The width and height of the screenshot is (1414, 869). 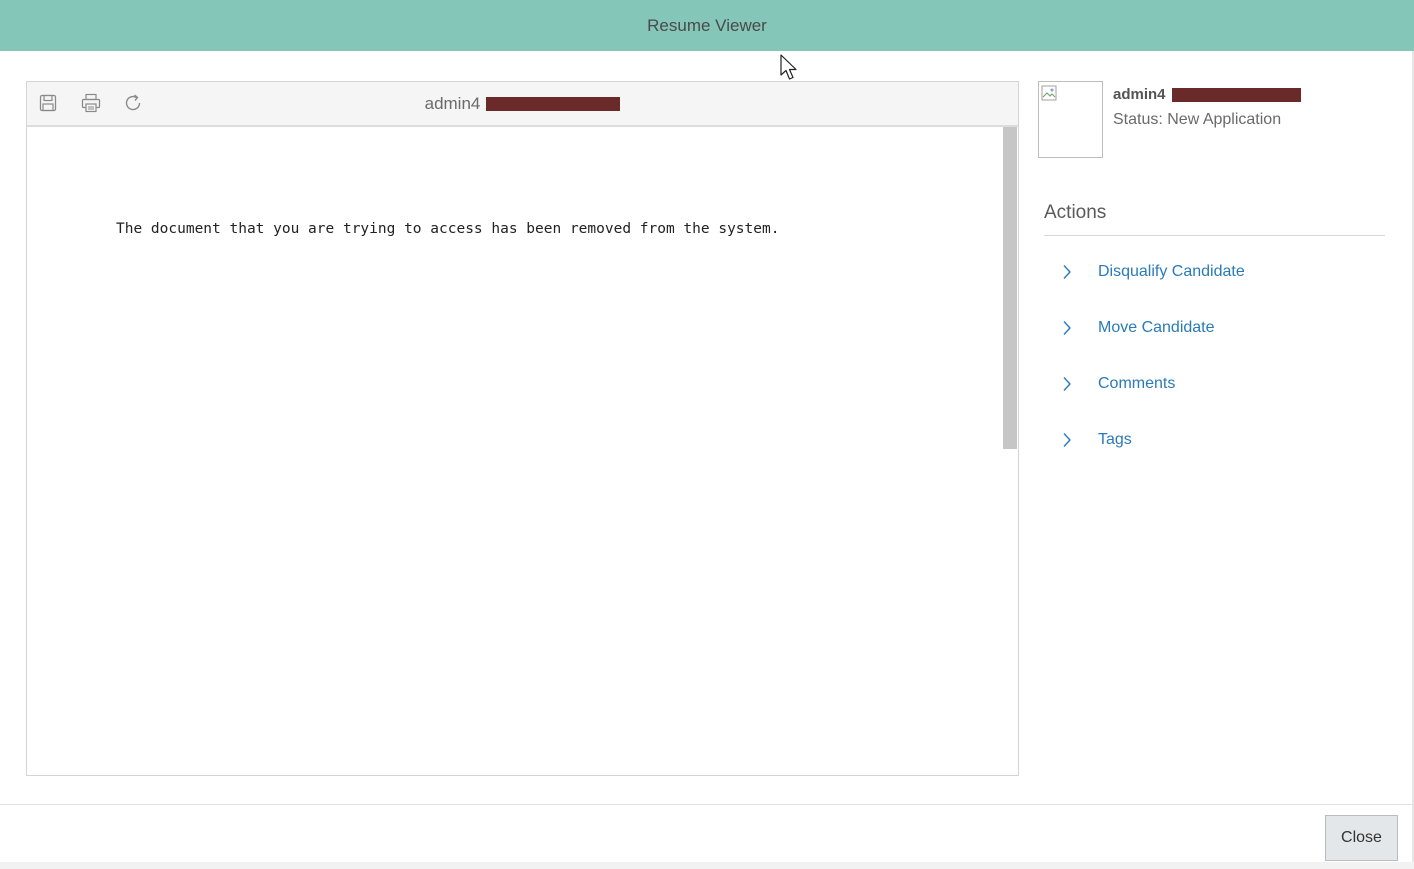 I want to click on action-label: Move Candidate, so click(x=1156, y=327).